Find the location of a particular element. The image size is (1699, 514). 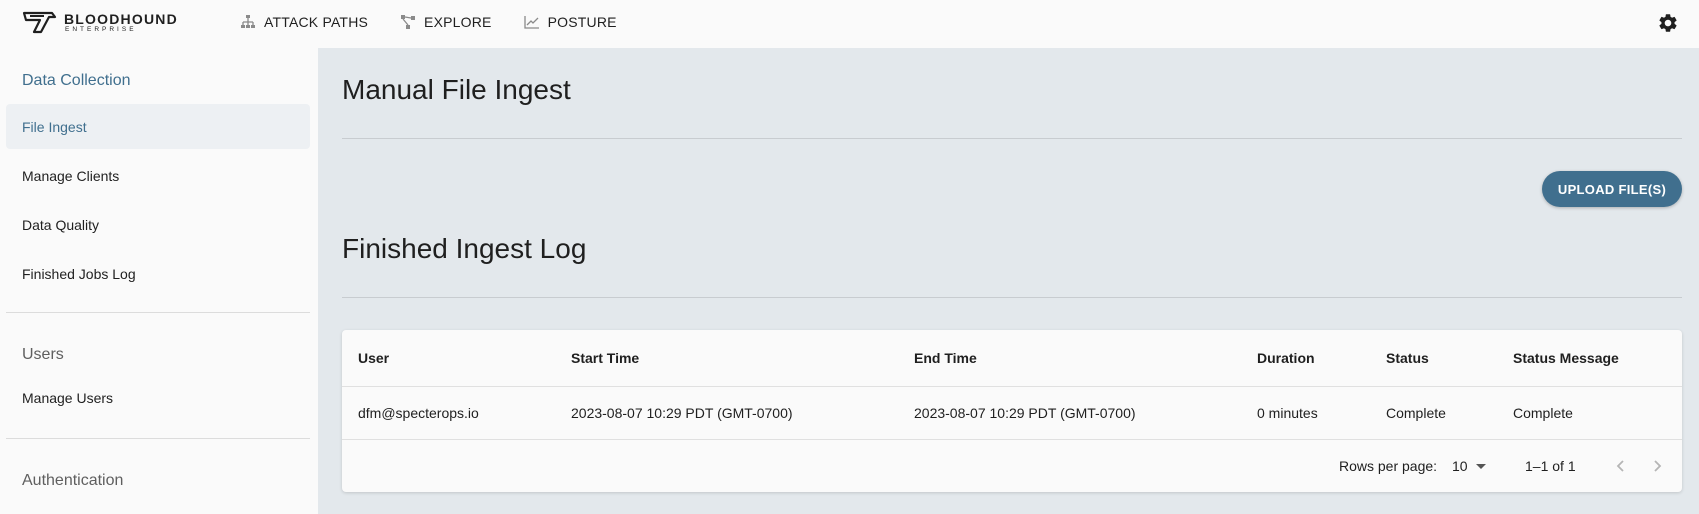

sidebar-section-data-collection: Data Collection is located at coordinates (76, 80).